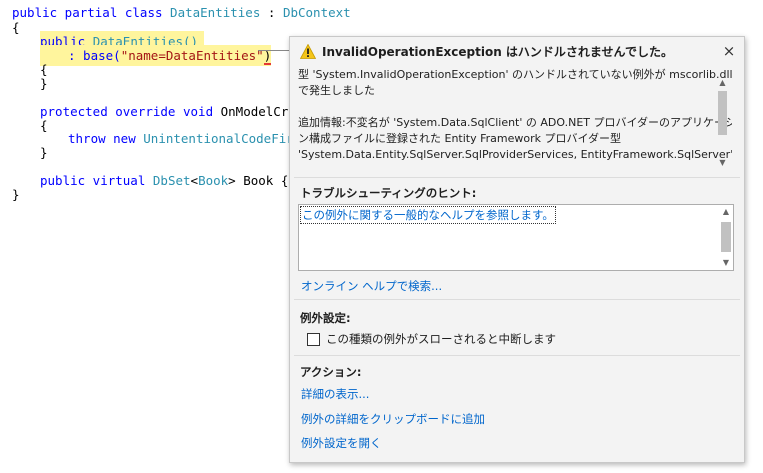 This screenshot has height=473, width=763. Describe the element at coordinates (194, 180) in the screenshot. I see `code-token: <` at that location.